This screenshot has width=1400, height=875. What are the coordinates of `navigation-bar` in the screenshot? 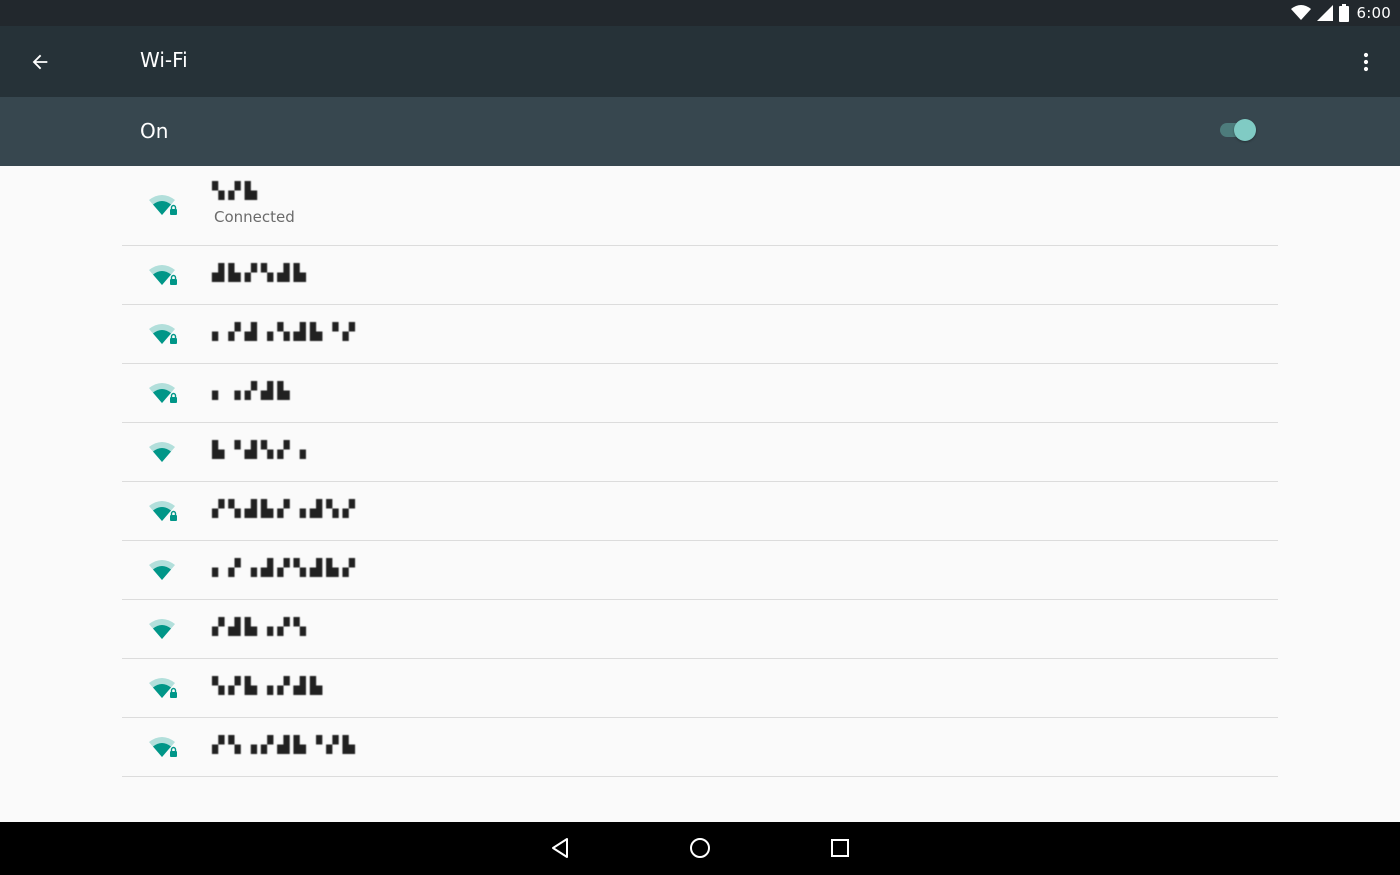 It's located at (700, 848).